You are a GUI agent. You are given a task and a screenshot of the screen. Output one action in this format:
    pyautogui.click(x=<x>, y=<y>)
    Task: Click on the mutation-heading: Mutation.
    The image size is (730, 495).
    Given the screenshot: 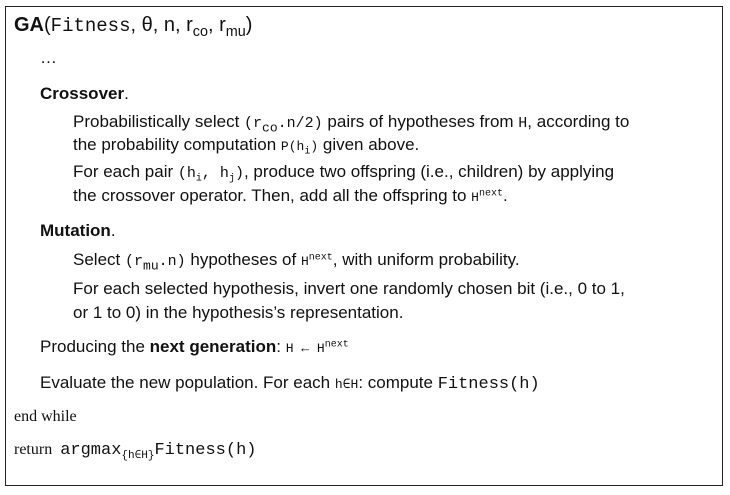 What is the action you would take?
    pyautogui.click(x=78, y=230)
    